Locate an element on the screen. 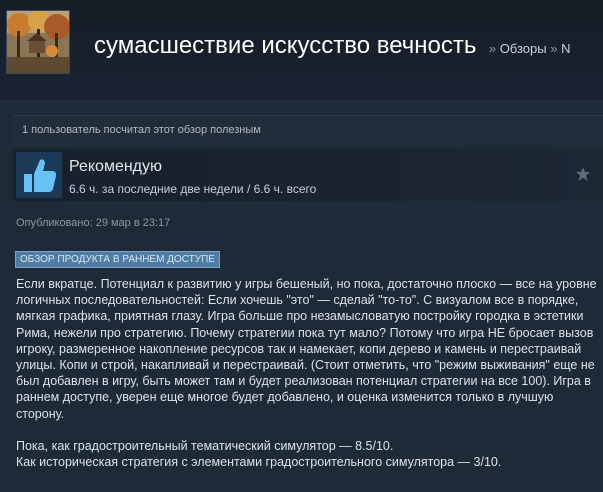  breadcrumb-reviews-link: Обзоры is located at coordinates (523, 48).